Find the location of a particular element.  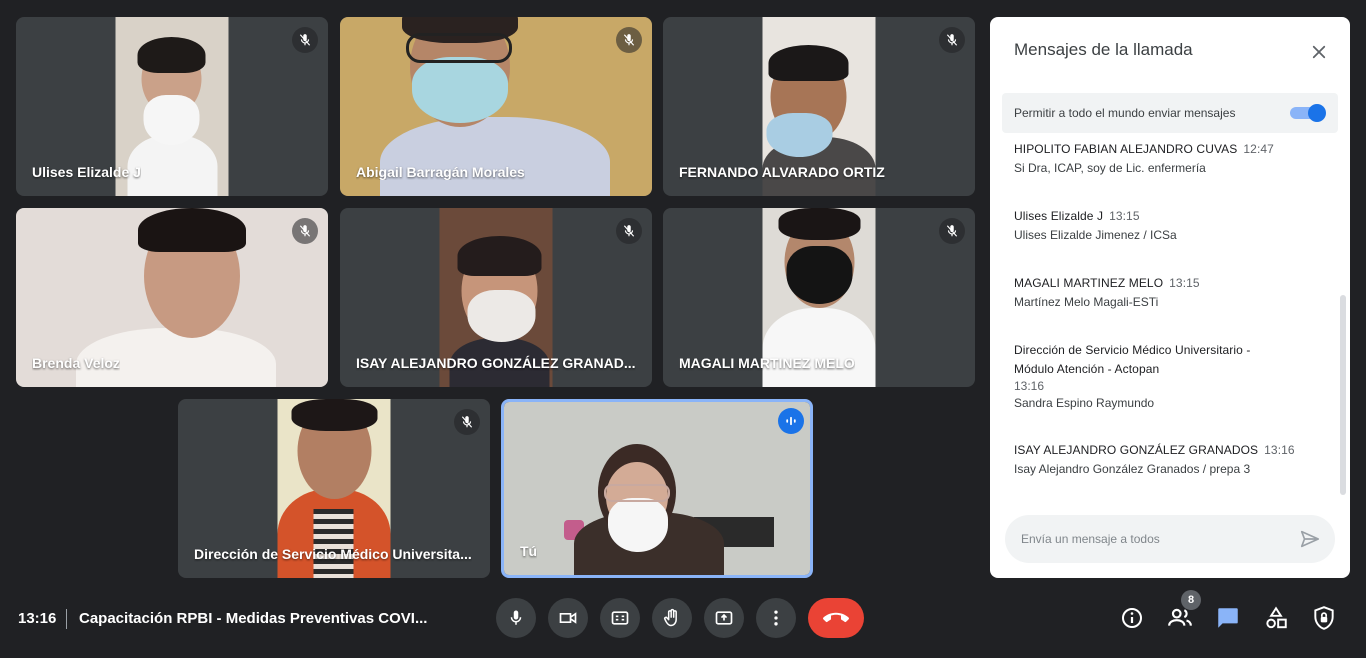

more-options-button is located at coordinates (776, 618).